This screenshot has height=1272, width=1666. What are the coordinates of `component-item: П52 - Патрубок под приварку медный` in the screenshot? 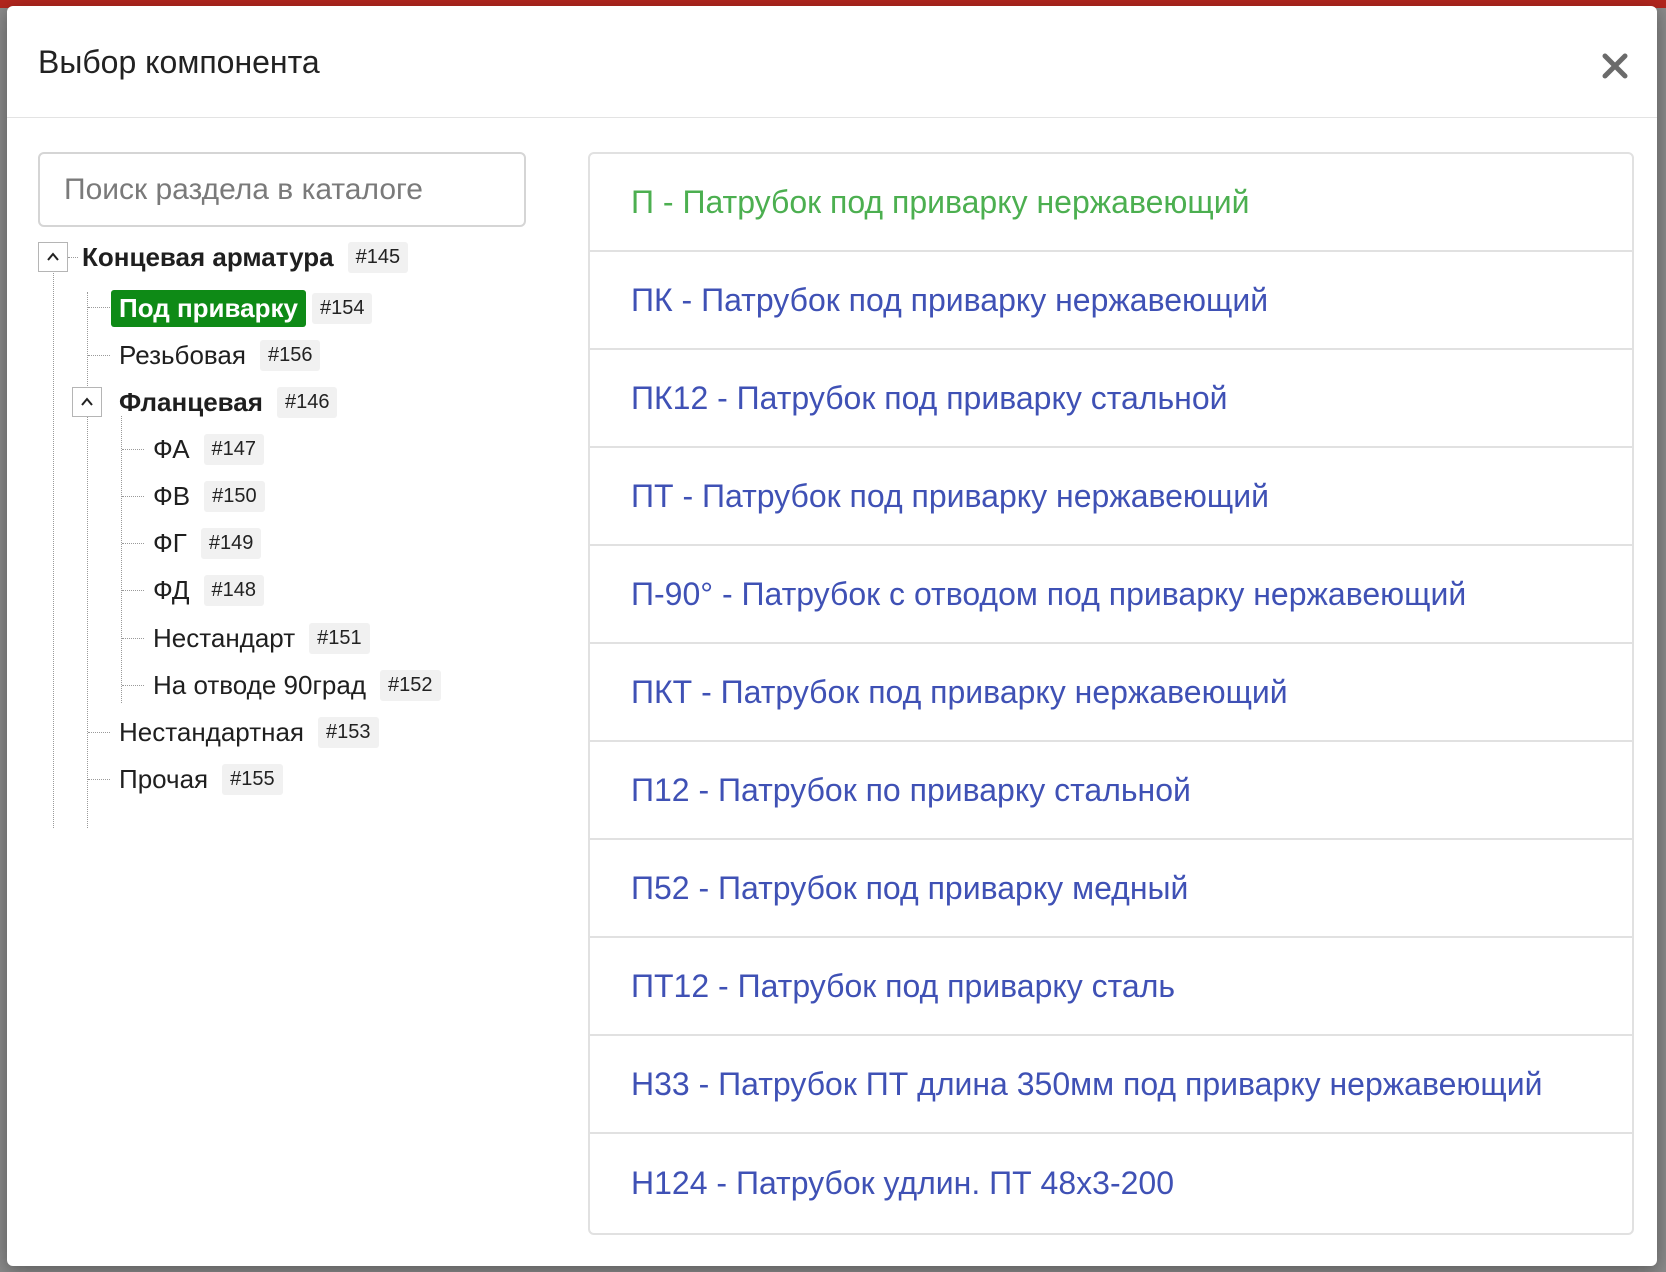 It's located at (1111, 889).